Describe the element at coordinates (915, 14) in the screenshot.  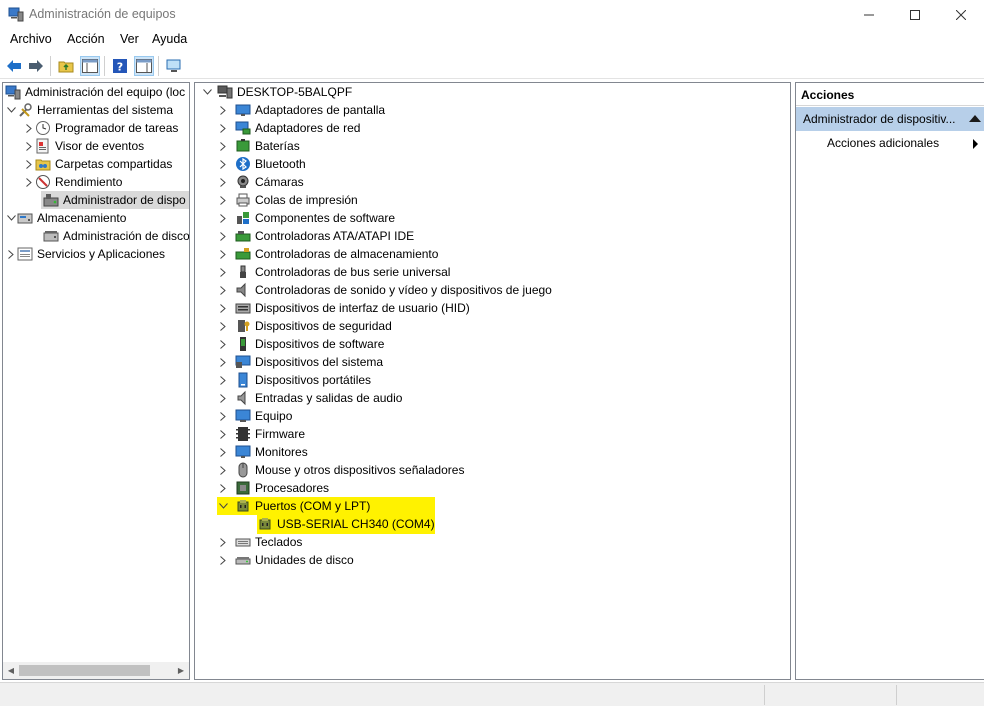
I see `maximize-button` at that location.